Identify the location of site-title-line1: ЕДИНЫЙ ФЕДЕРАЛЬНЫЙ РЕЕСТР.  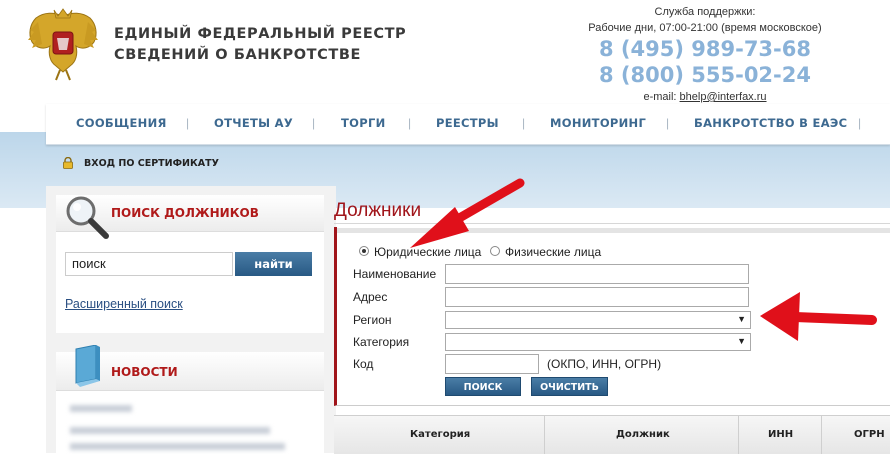
(260, 34).